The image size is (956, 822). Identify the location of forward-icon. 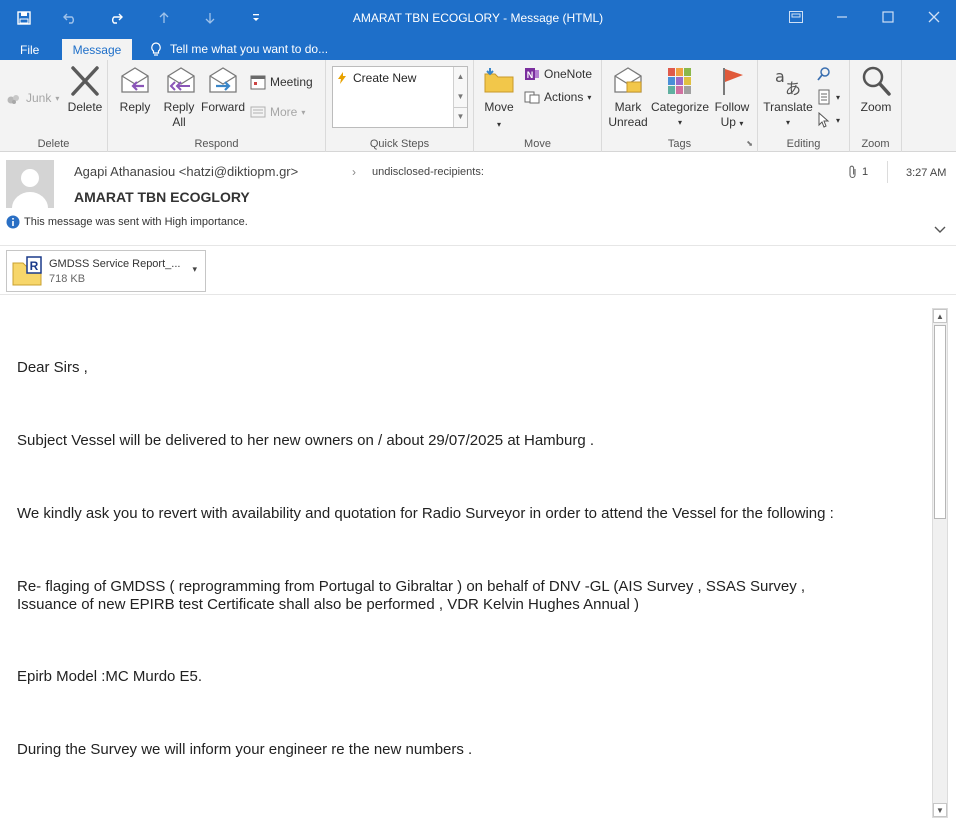
(223, 80).